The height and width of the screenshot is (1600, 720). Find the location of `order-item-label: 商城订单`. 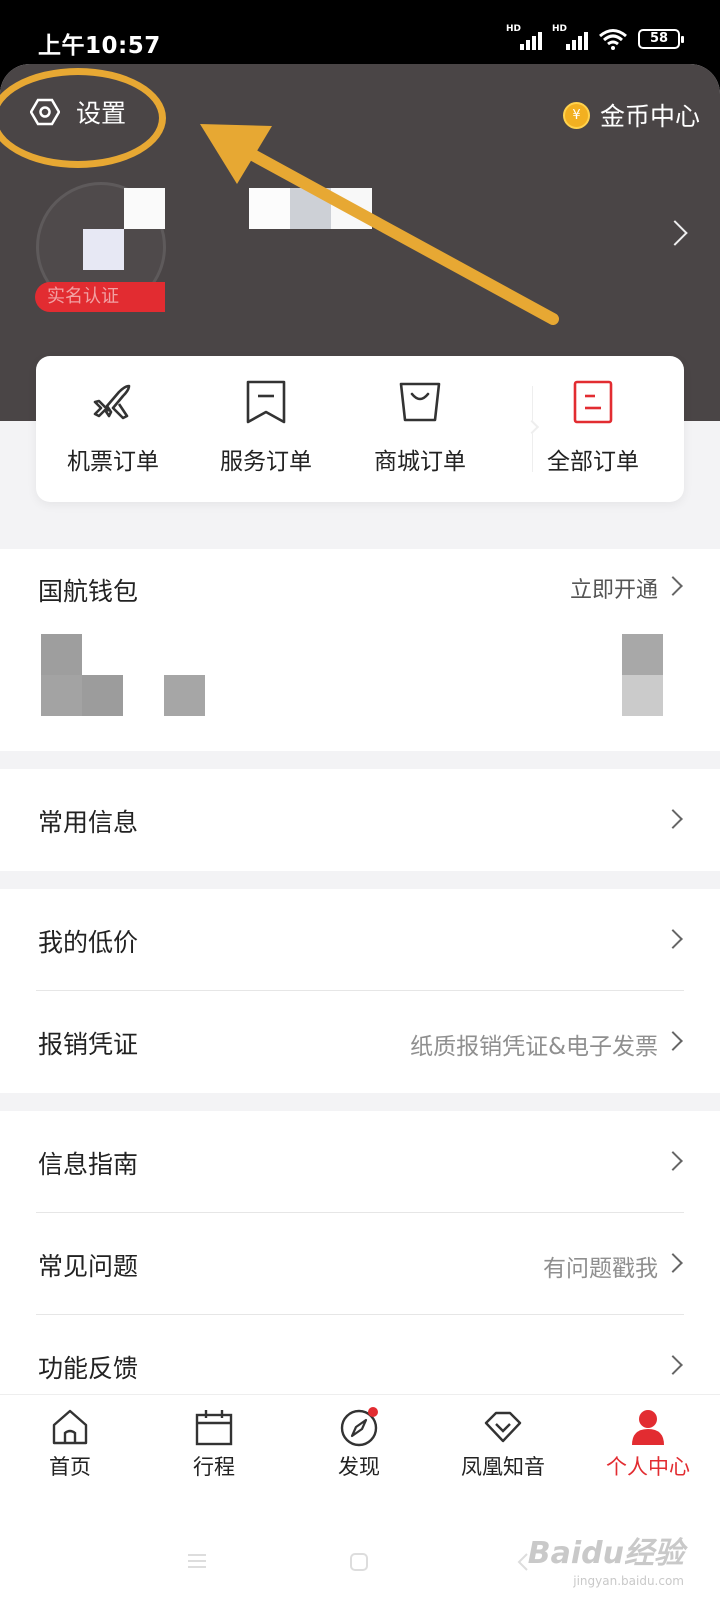

order-item-label: 商城订单 is located at coordinates (420, 462).